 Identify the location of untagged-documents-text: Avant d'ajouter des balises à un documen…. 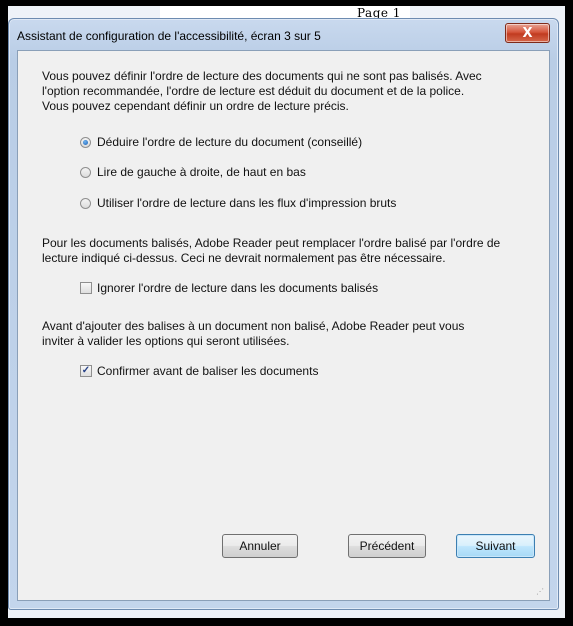
(253, 334).